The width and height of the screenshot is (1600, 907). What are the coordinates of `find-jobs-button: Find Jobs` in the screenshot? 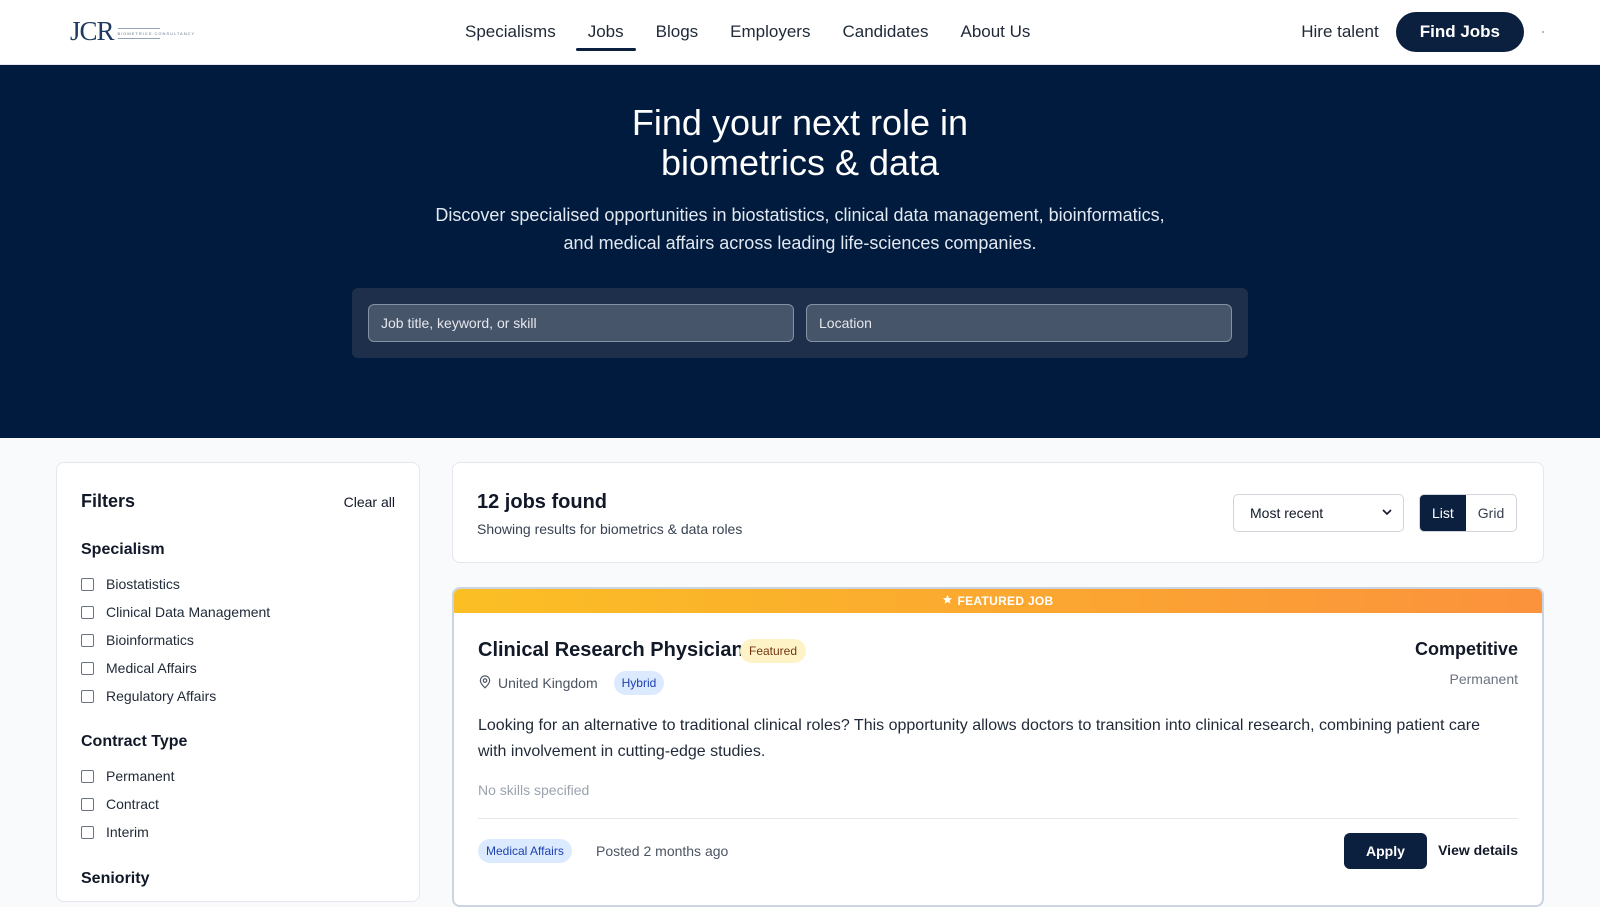 It's located at (1459, 32).